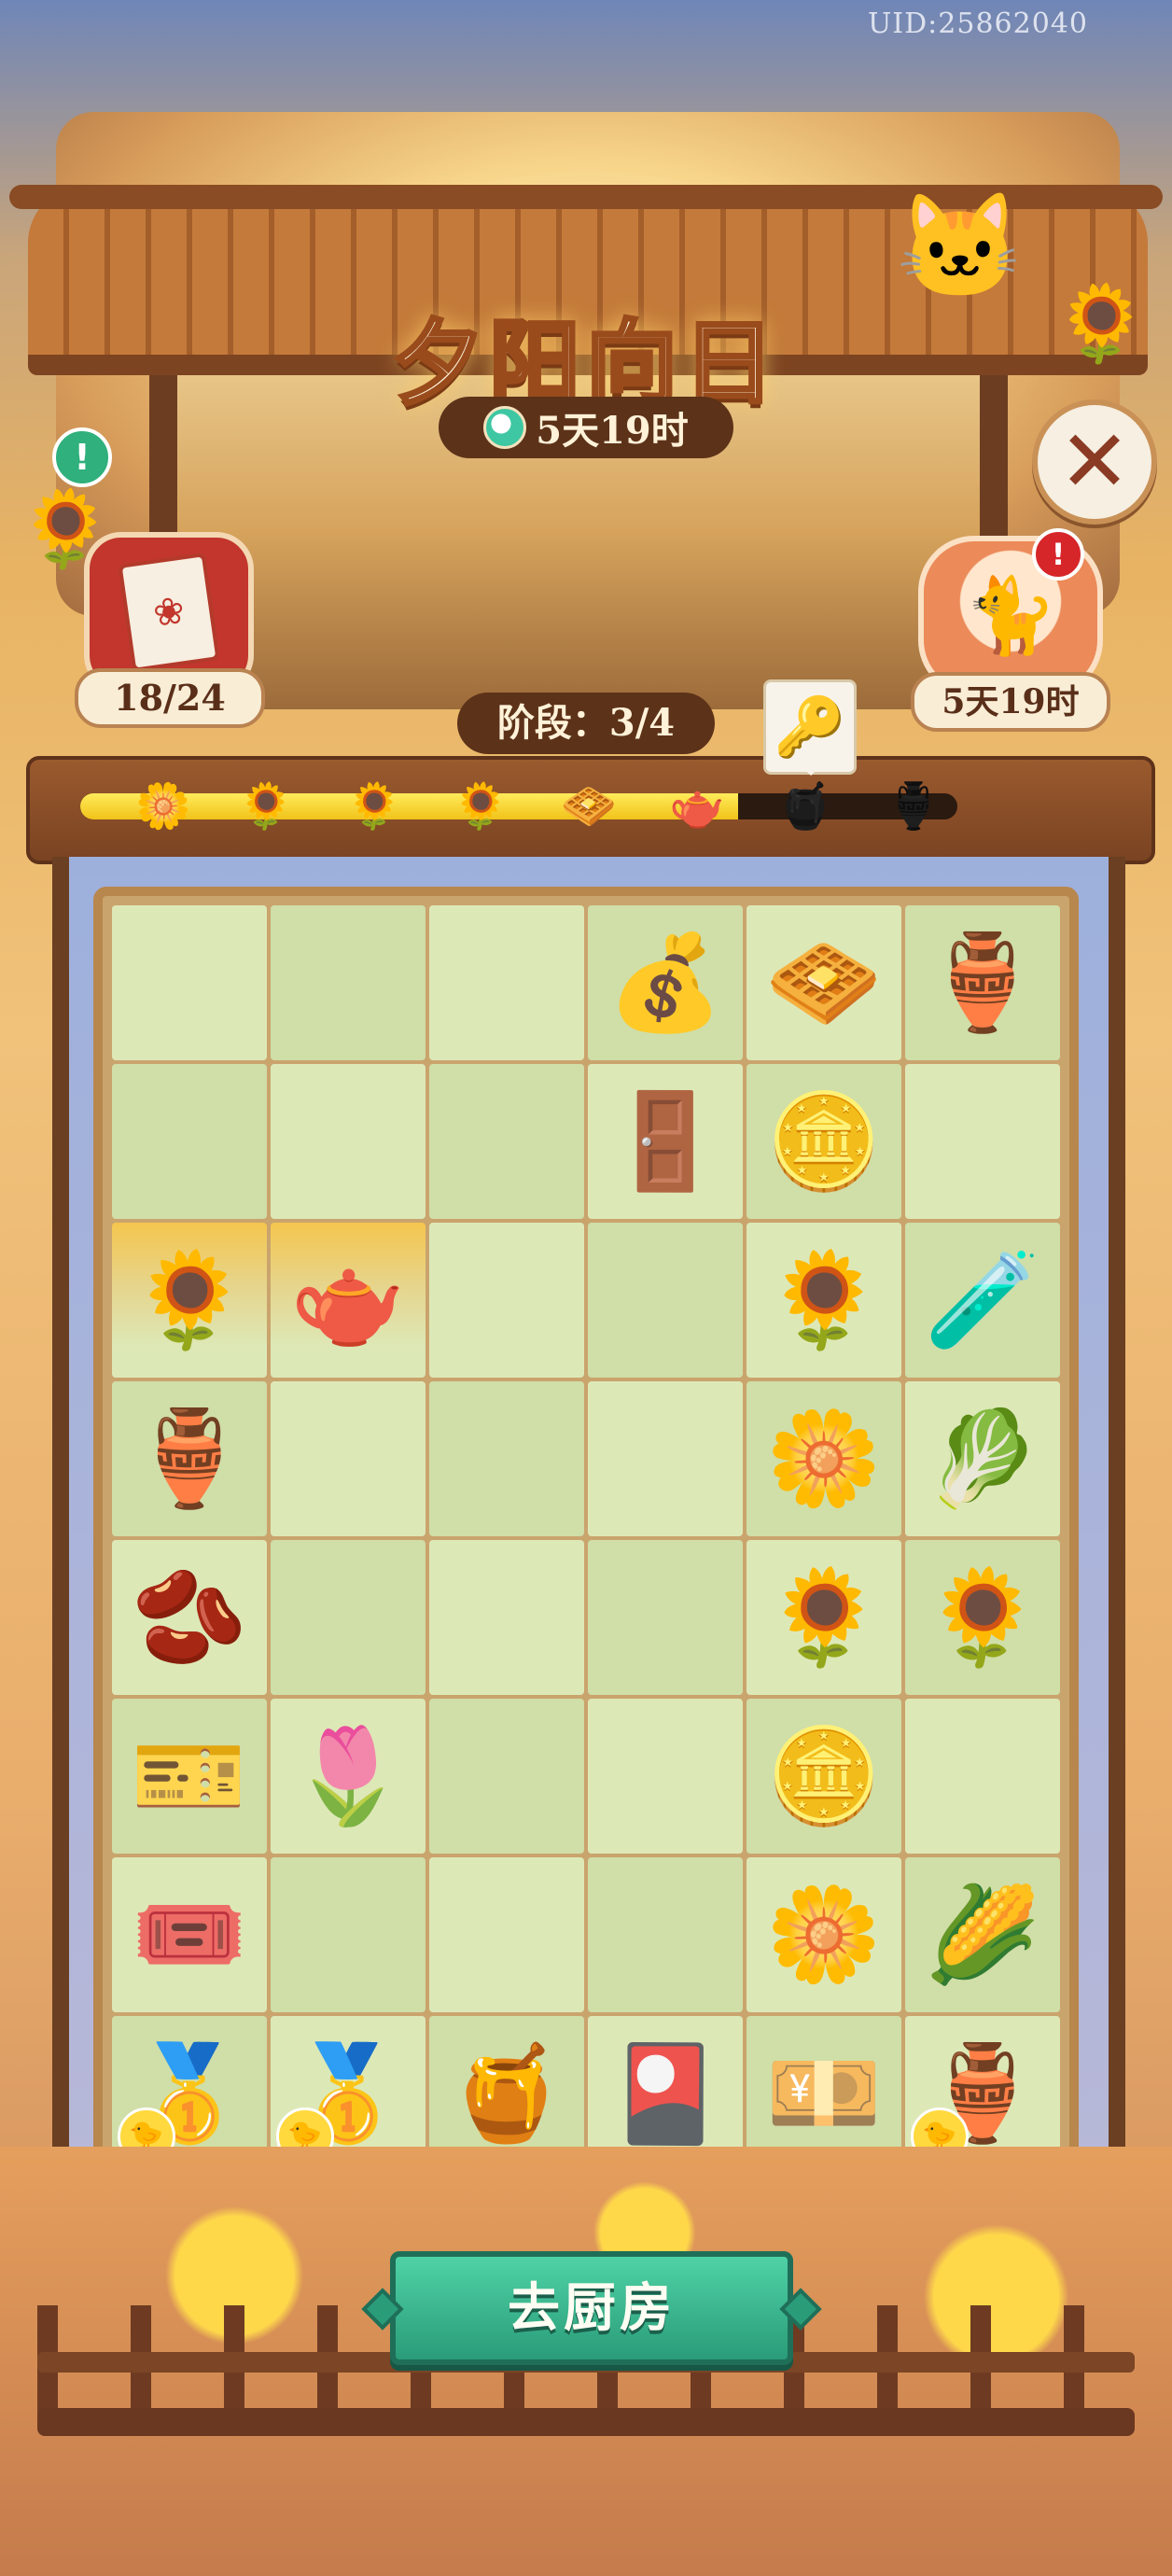 The image size is (1172, 2576). I want to click on coin-stack-icon: 🪙, so click(824, 1776).